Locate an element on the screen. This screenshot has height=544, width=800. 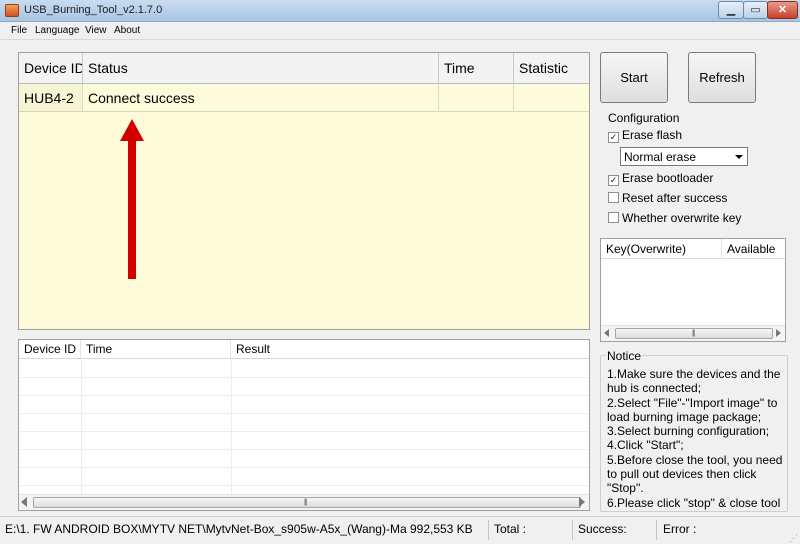
overwrite-key-label: Whether overwrite key is located at coordinates (682, 218).